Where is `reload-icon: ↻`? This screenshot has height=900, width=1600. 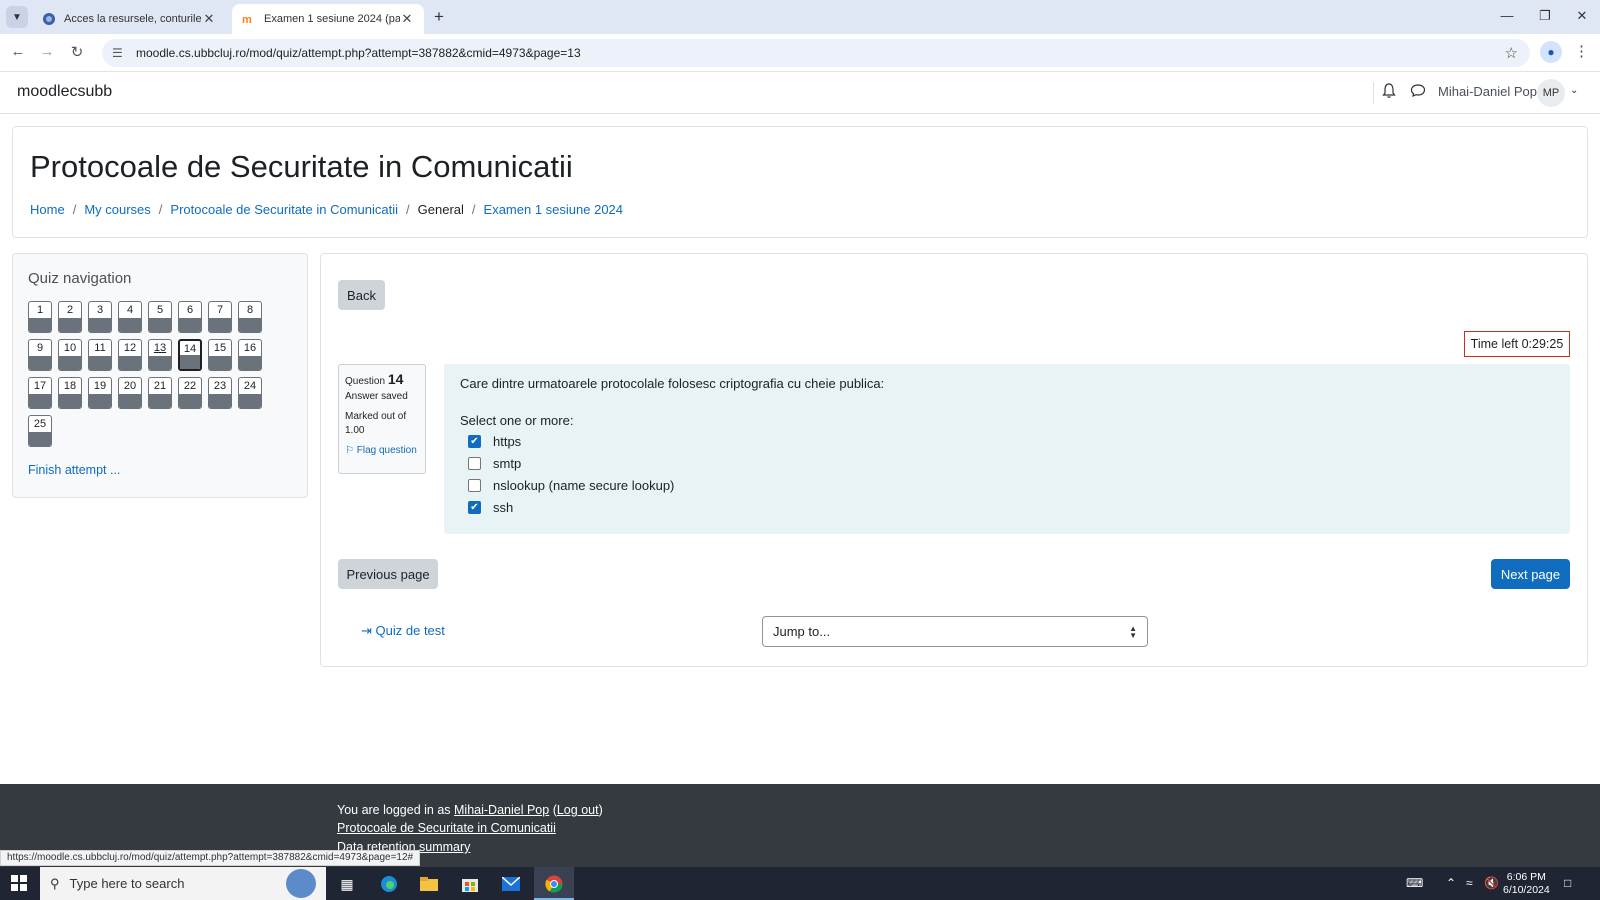 reload-icon: ↻ is located at coordinates (77, 52).